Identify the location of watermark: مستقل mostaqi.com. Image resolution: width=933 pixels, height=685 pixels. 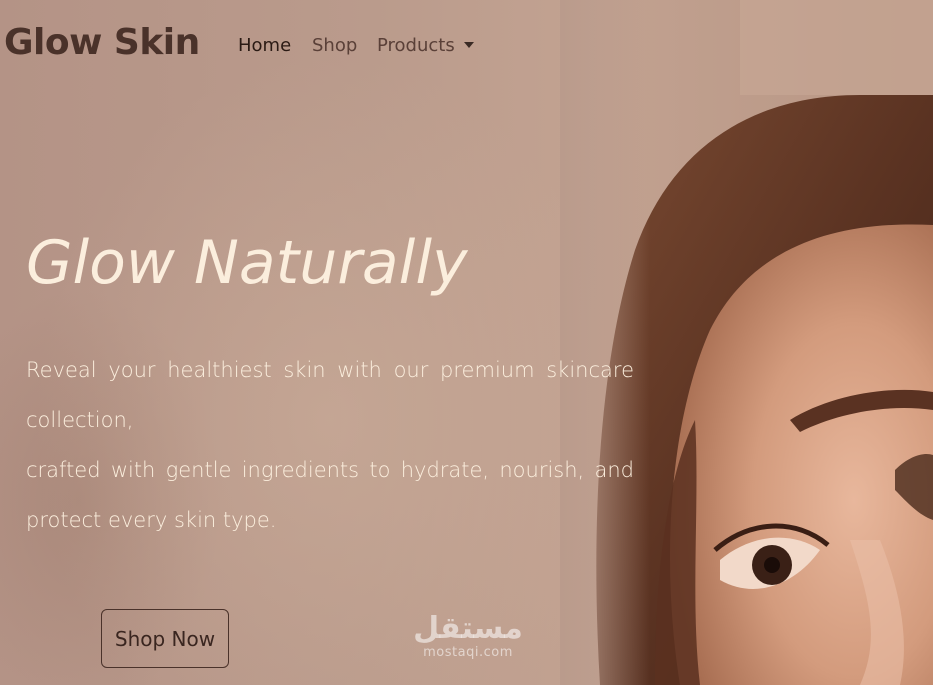
(468, 642).